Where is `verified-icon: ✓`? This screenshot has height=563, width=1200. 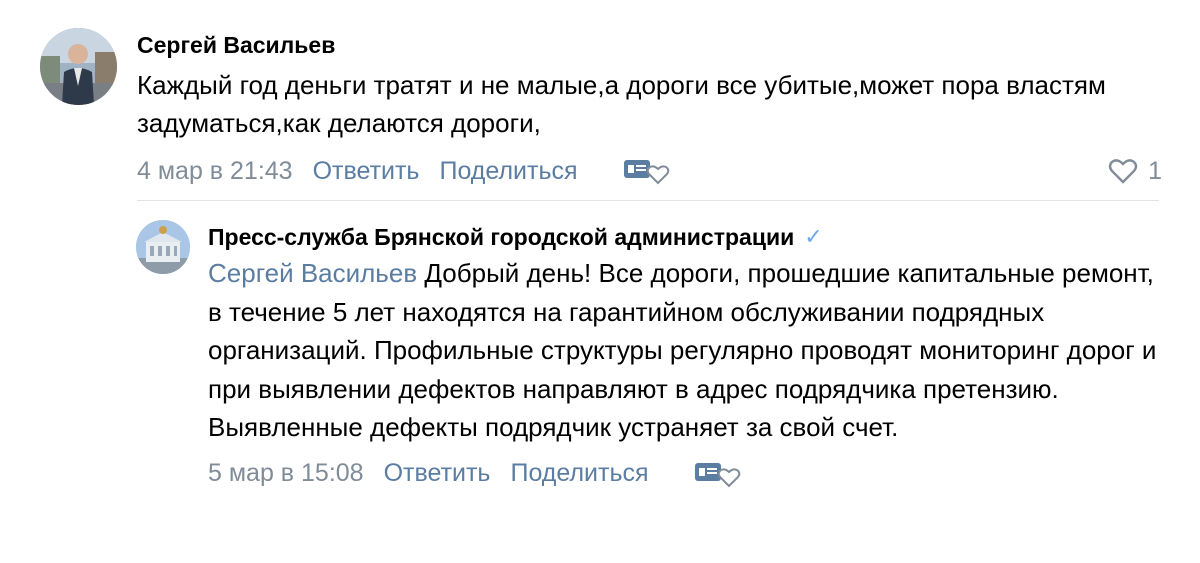
verified-icon: ✓ is located at coordinates (813, 236).